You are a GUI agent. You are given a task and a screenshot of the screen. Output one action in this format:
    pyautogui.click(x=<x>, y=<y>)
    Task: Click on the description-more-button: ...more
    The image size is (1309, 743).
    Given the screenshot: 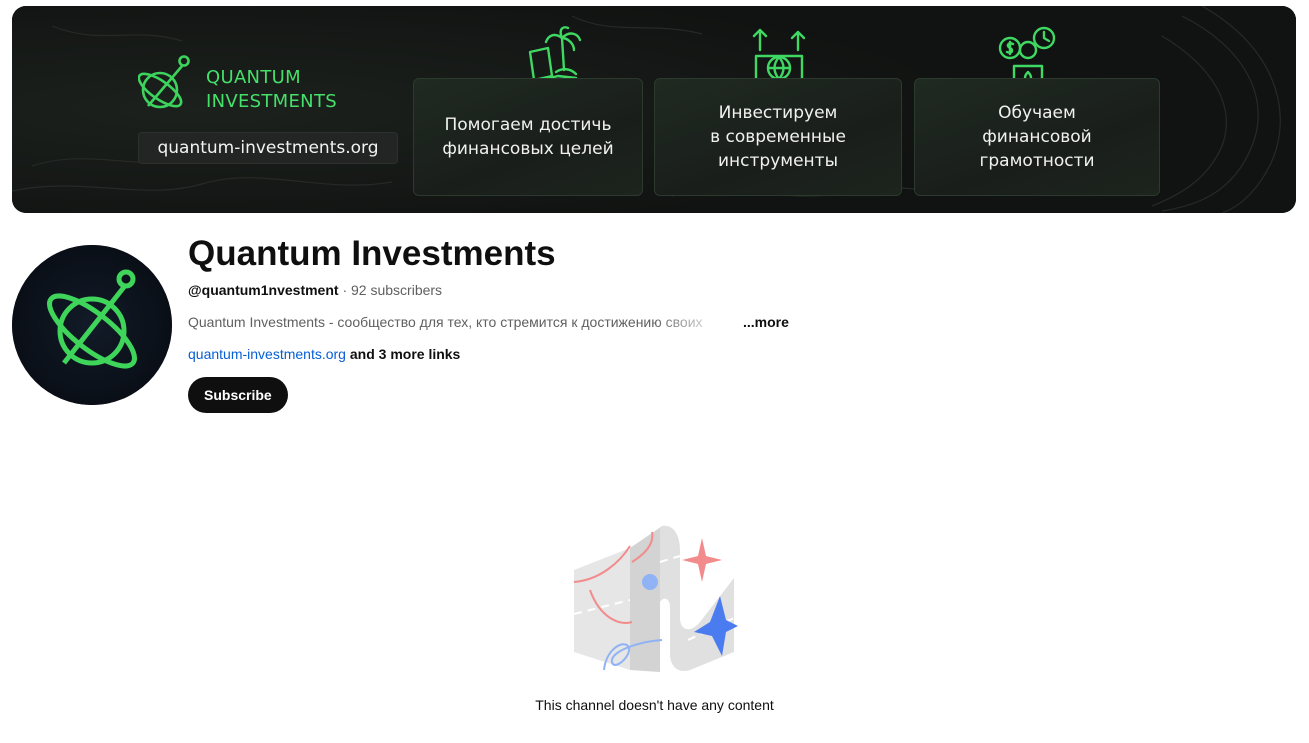 What is the action you would take?
    pyautogui.click(x=766, y=322)
    